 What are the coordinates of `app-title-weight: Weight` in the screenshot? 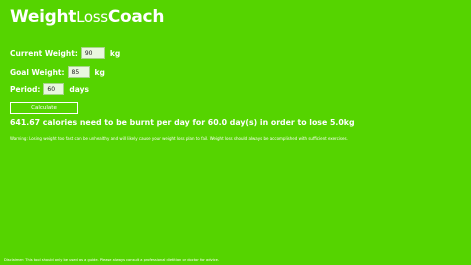 It's located at (43, 17).